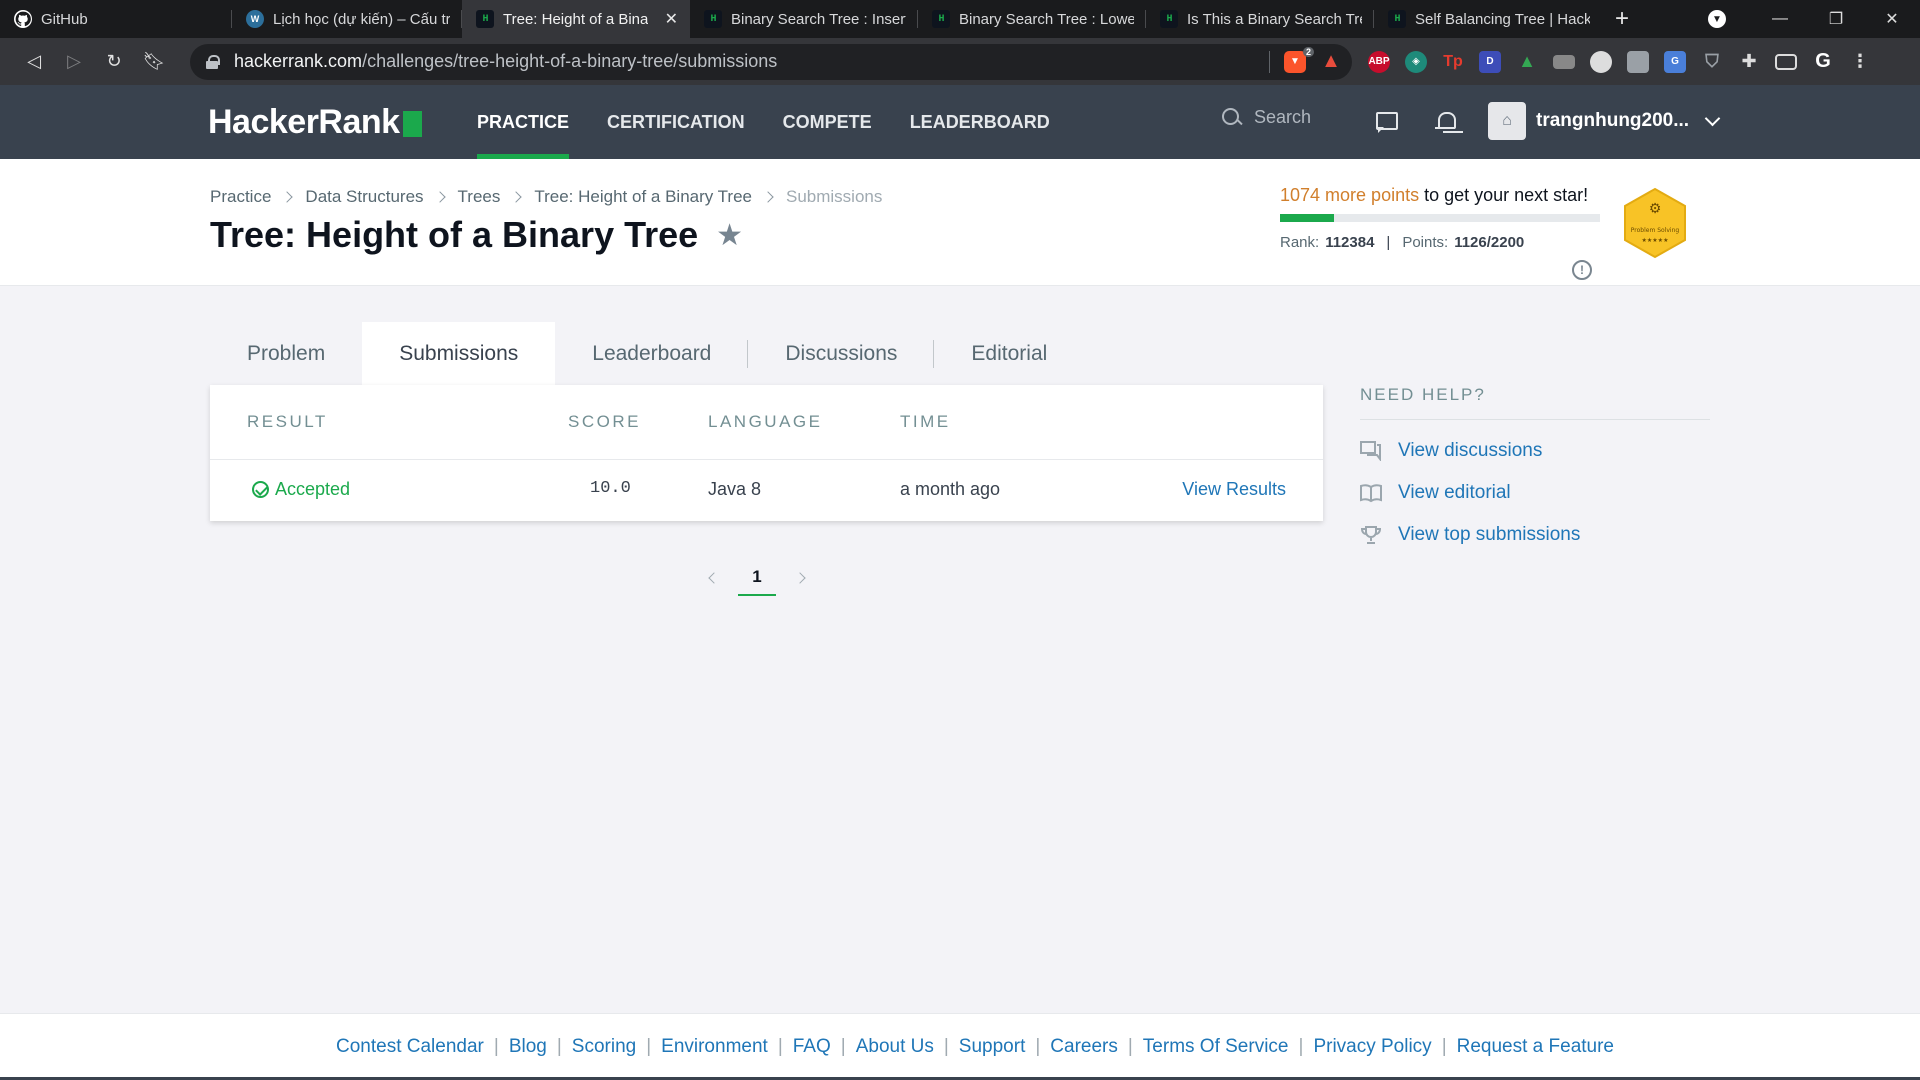 The image size is (1920, 1080). What do you see at coordinates (604, 1047) in the screenshot?
I see `footer-link-scoring: Scoring` at bounding box center [604, 1047].